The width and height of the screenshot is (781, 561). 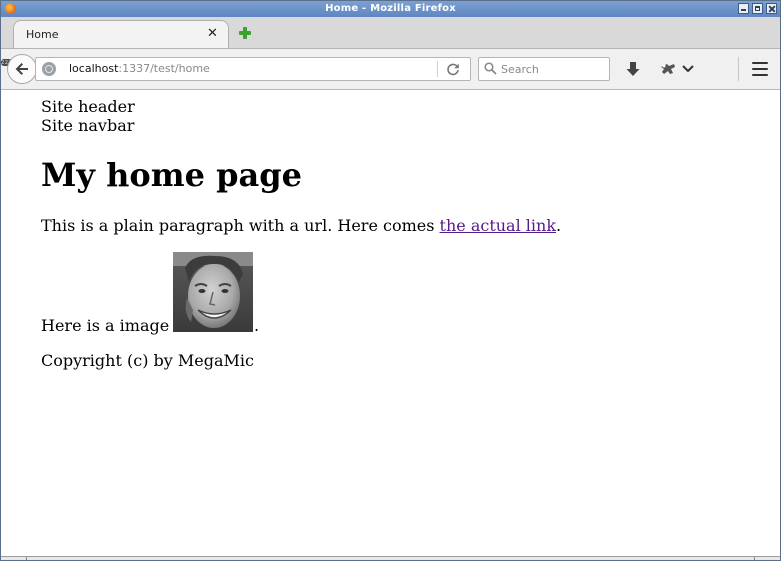 What do you see at coordinates (245, 33) in the screenshot?
I see `new-tab-button` at bounding box center [245, 33].